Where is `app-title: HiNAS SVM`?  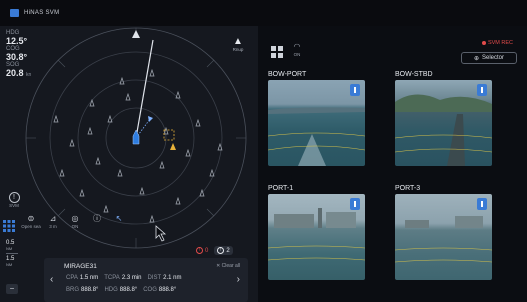
app-title: HiNAS SVM is located at coordinates (42, 13).